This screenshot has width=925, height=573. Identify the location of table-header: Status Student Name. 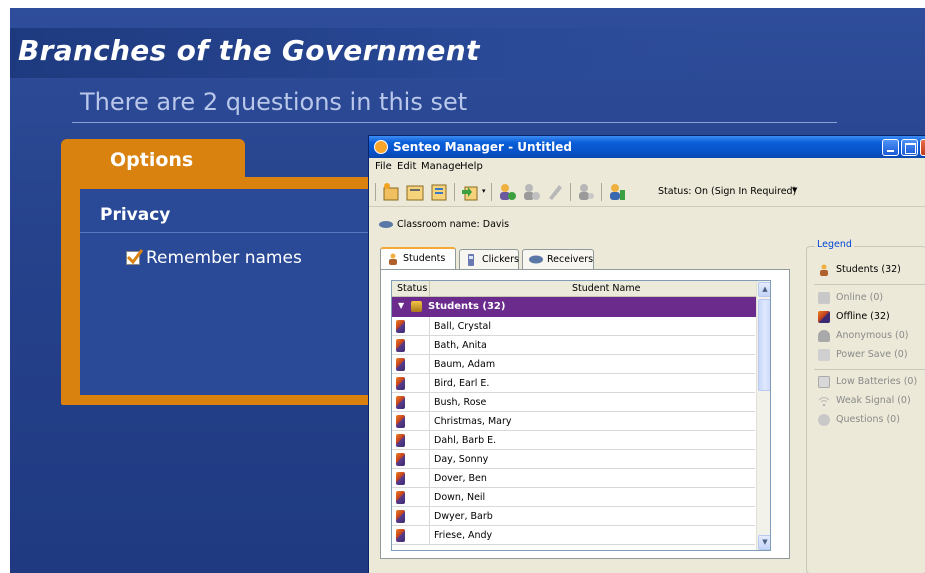
(581, 289).